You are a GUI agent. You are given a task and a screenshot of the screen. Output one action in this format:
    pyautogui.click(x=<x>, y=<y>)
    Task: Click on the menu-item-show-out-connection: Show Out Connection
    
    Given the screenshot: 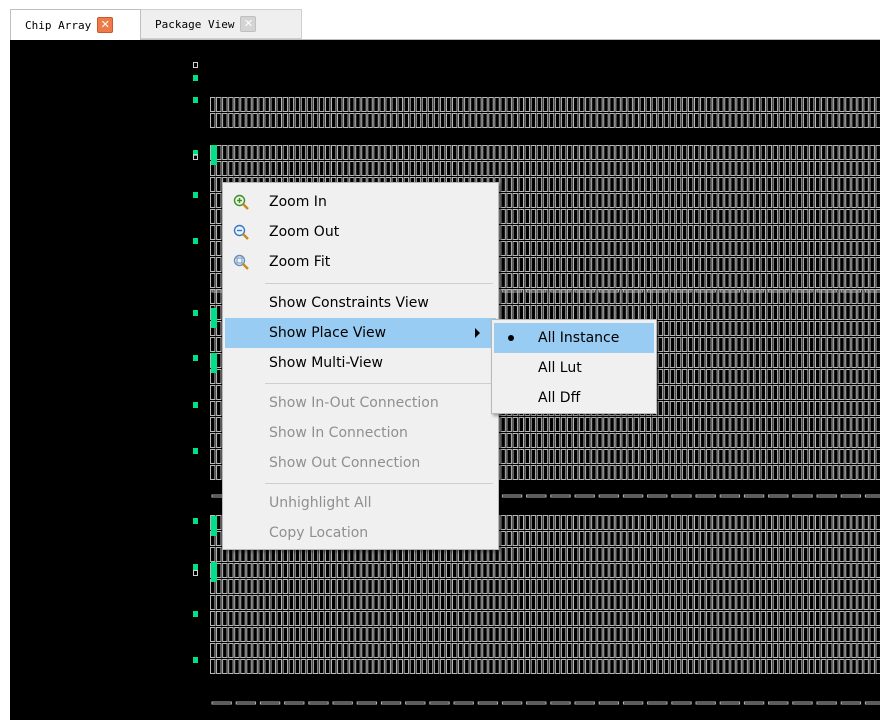 What is the action you would take?
    pyautogui.click(x=360, y=463)
    